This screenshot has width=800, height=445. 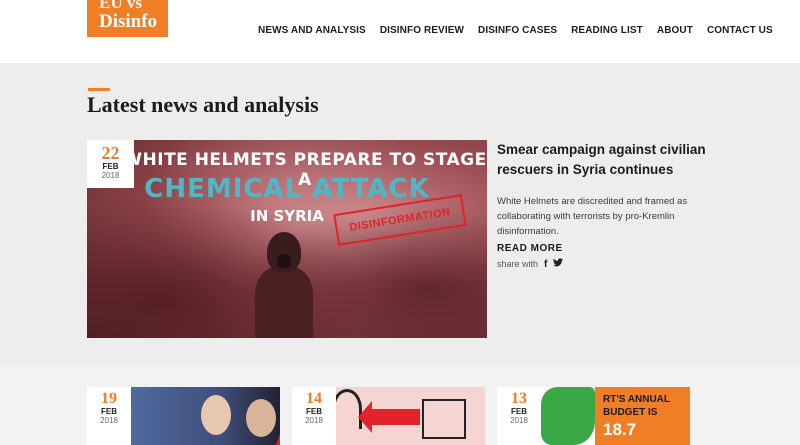 What do you see at coordinates (314, 398) in the screenshot?
I see `date-day: 14` at bounding box center [314, 398].